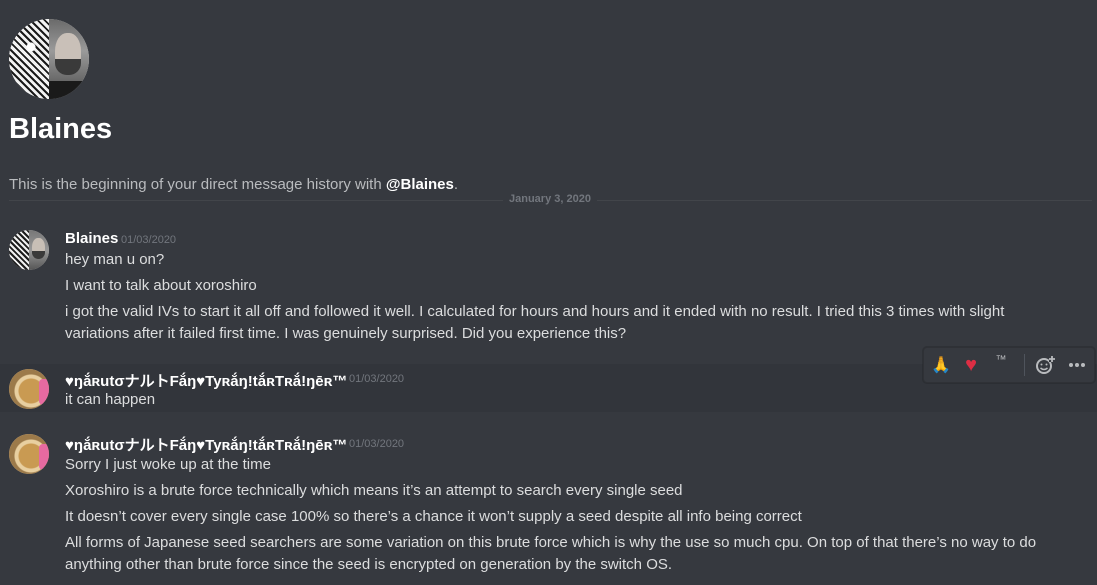 Image resolution: width=1097 pixels, height=585 pixels. What do you see at coordinates (61, 129) in the screenshot?
I see `dm-title: Blaines` at bounding box center [61, 129].